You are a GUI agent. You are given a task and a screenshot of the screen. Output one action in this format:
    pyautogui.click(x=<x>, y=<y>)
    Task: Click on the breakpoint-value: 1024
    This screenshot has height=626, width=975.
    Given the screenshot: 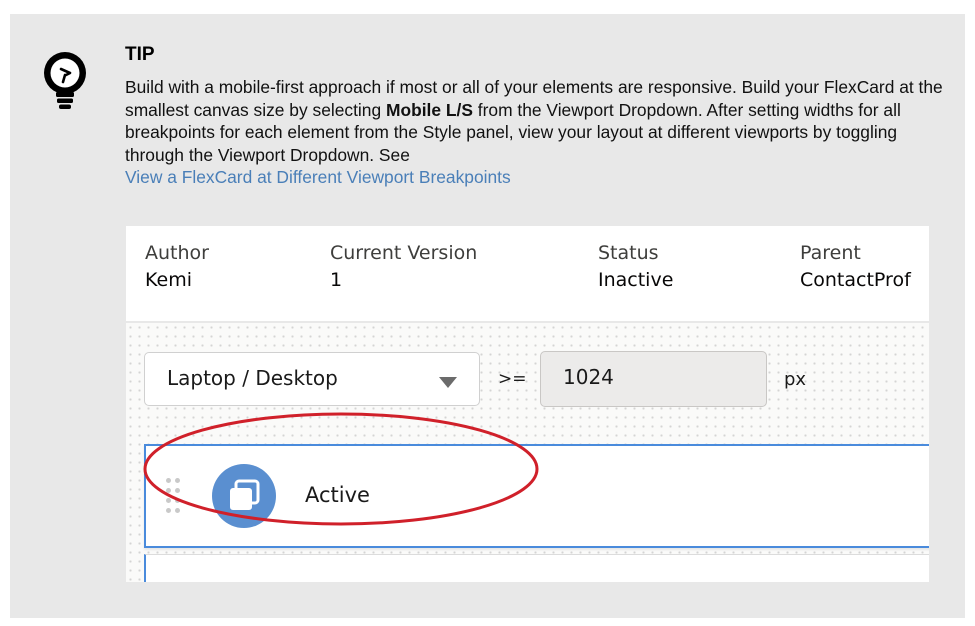 What is the action you would take?
    pyautogui.click(x=588, y=377)
    